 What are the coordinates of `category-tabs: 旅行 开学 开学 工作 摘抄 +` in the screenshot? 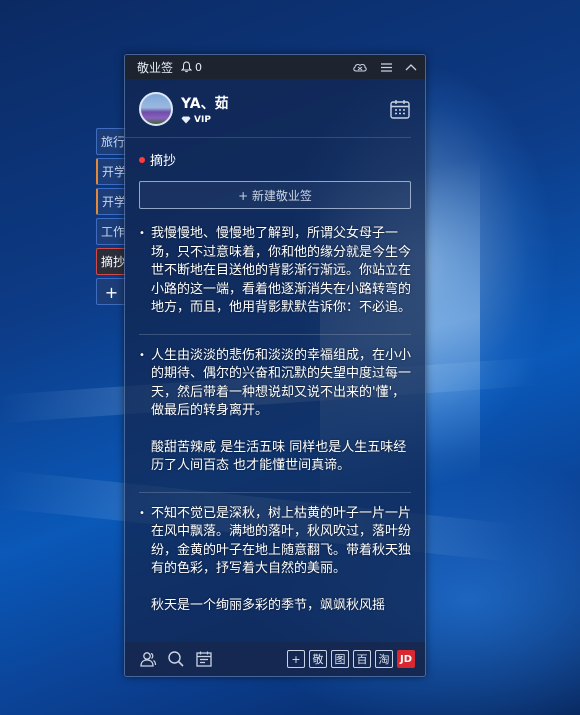 It's located at (111, 218).